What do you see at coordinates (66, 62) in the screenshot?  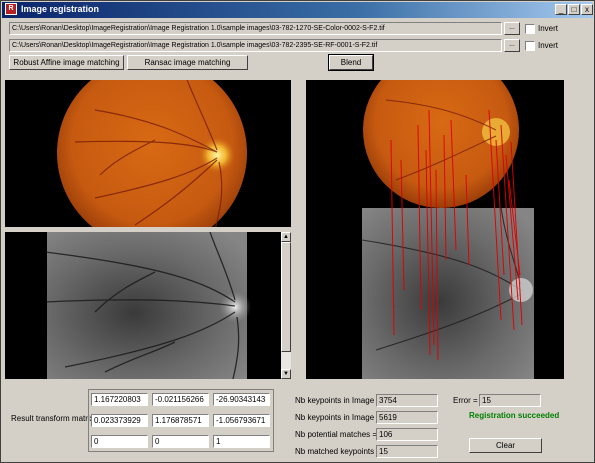 I see `robust-affine-button: Robust Affine image matching` at bounding box center [66, 62].